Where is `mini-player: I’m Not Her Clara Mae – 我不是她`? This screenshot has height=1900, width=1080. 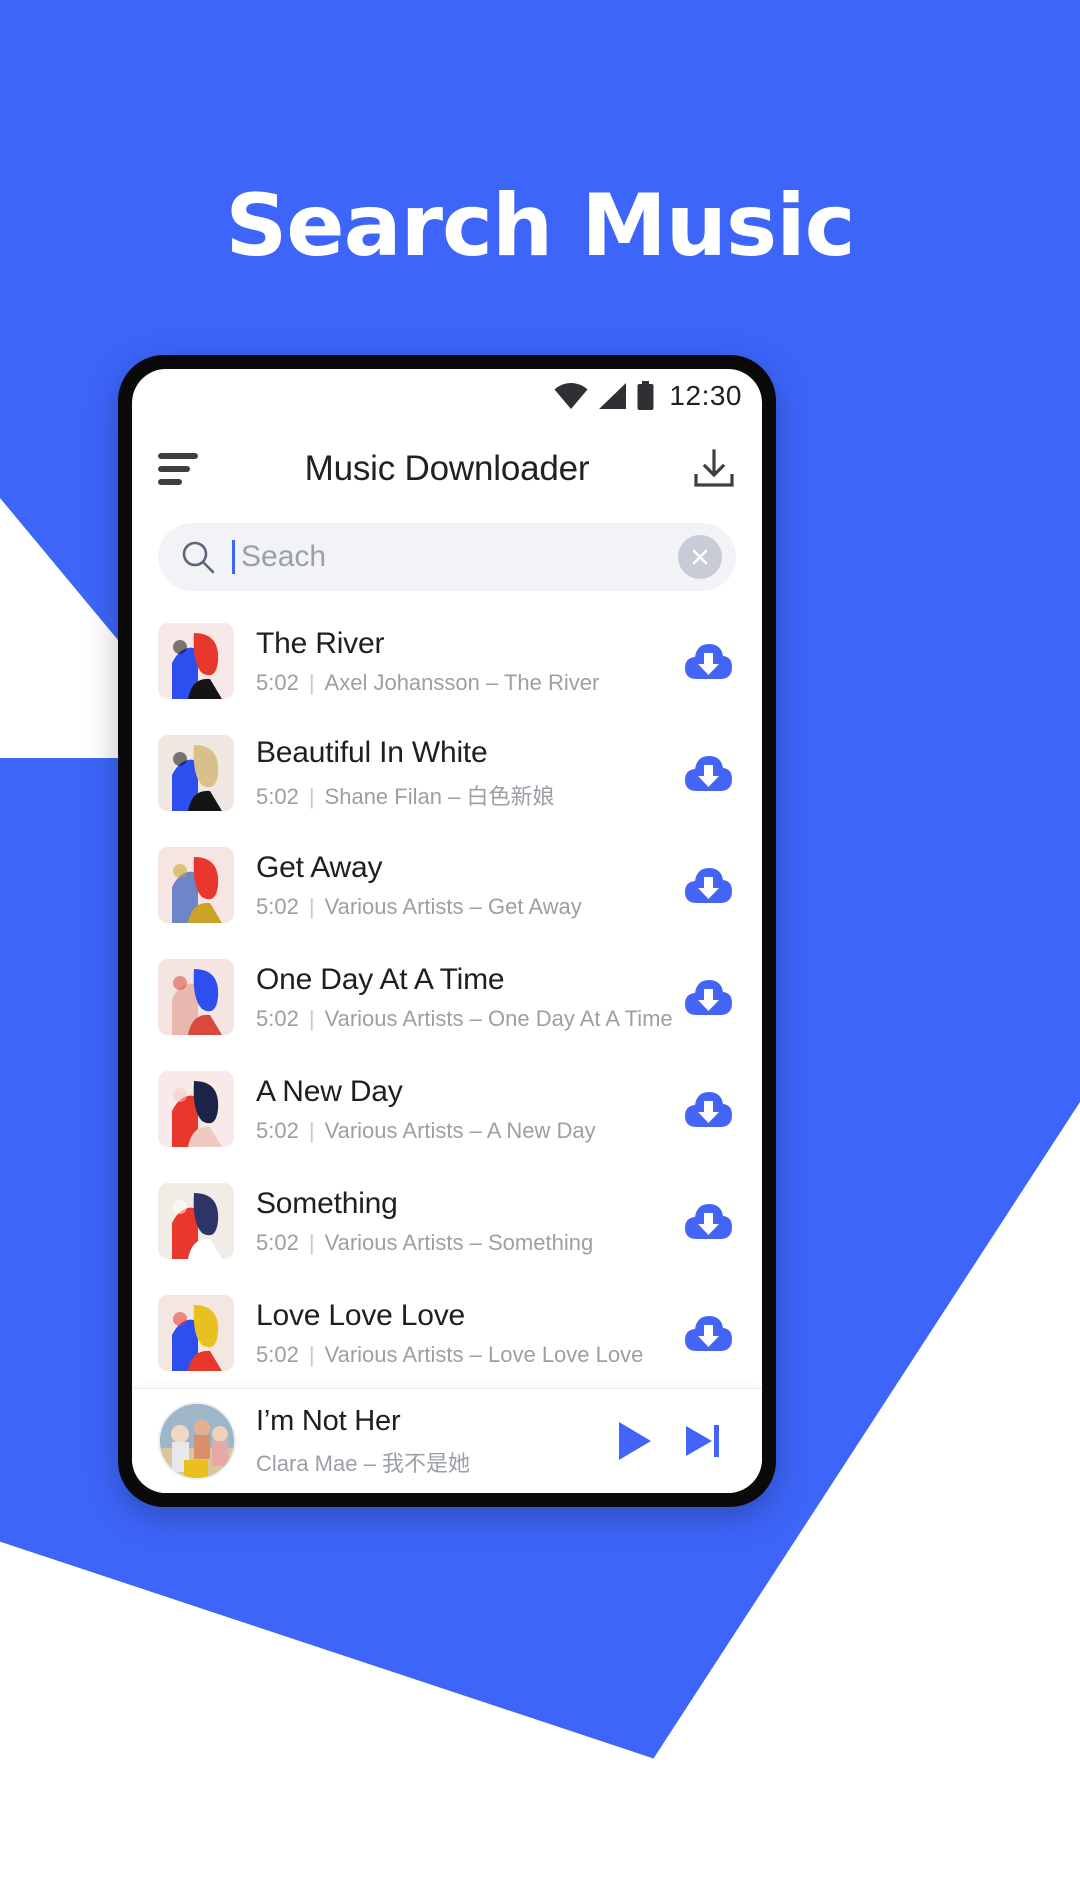
mini-player: I’m Not Her Clara Mae – 我不是她 is located at coordinates (447, 1440).